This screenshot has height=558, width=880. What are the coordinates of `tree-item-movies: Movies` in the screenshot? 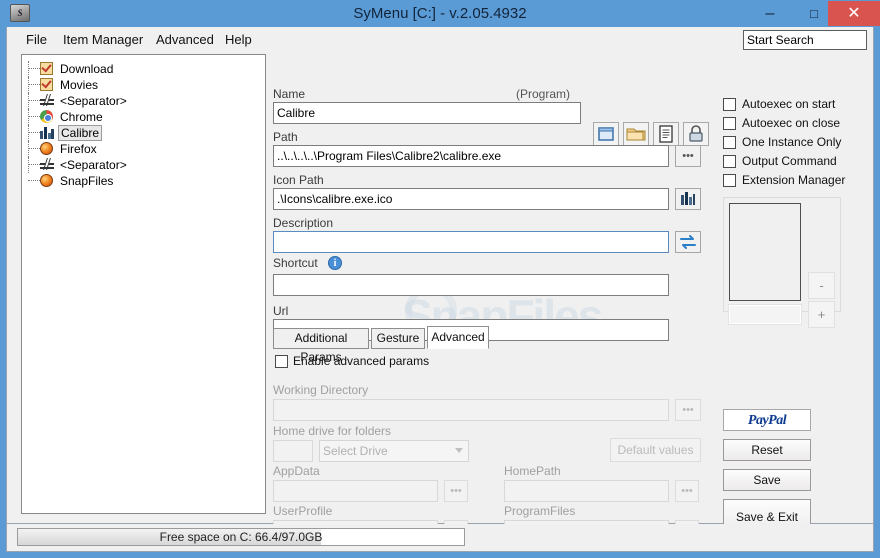 It's located at (143, 85).